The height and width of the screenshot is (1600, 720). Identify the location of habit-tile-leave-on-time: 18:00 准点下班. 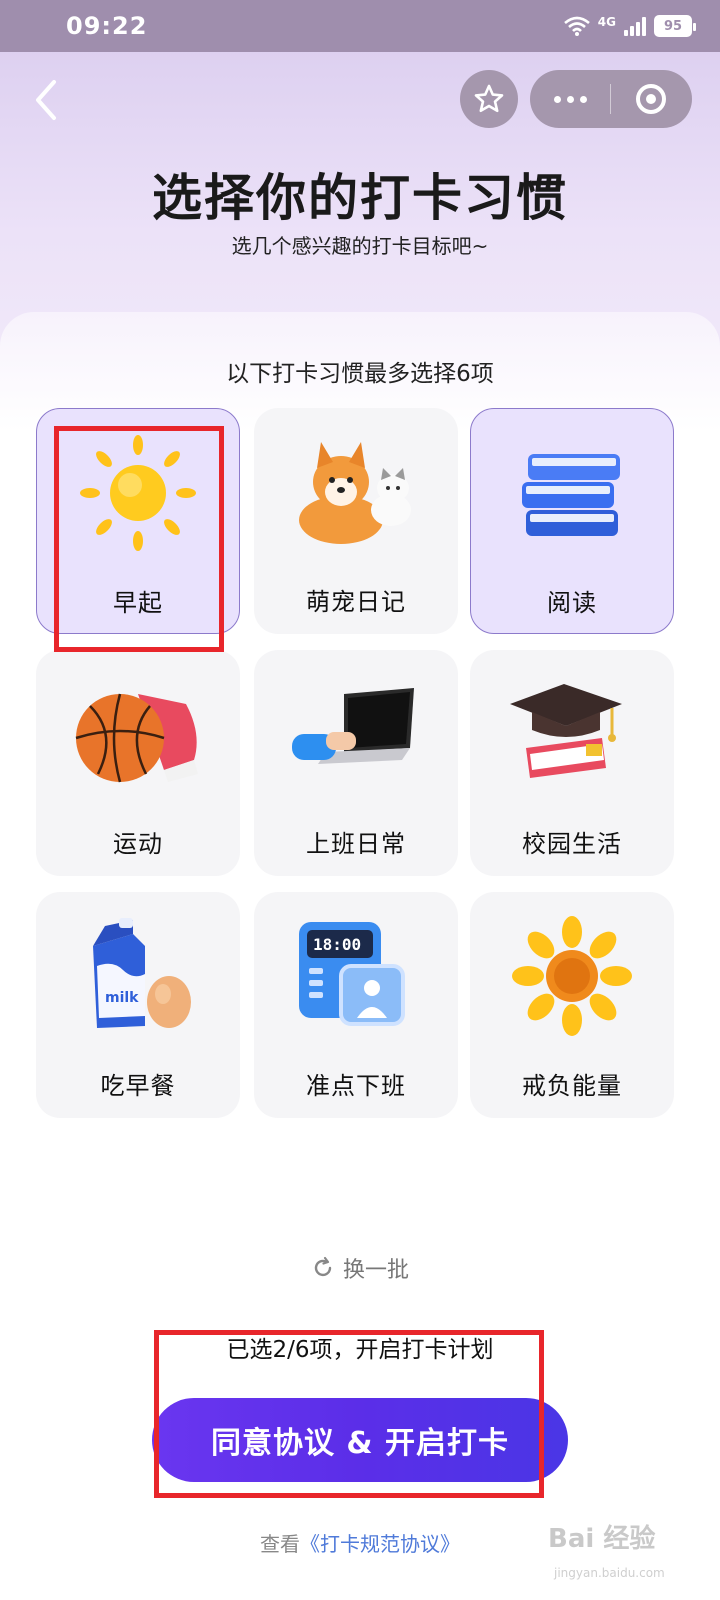
(356, 1005).